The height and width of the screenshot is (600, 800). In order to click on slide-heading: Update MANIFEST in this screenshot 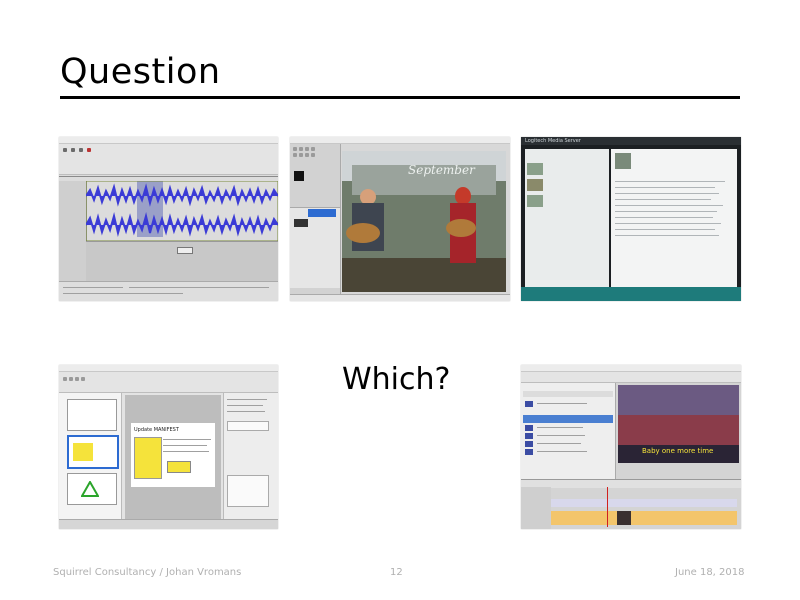, I will do `click(156, 430)`.